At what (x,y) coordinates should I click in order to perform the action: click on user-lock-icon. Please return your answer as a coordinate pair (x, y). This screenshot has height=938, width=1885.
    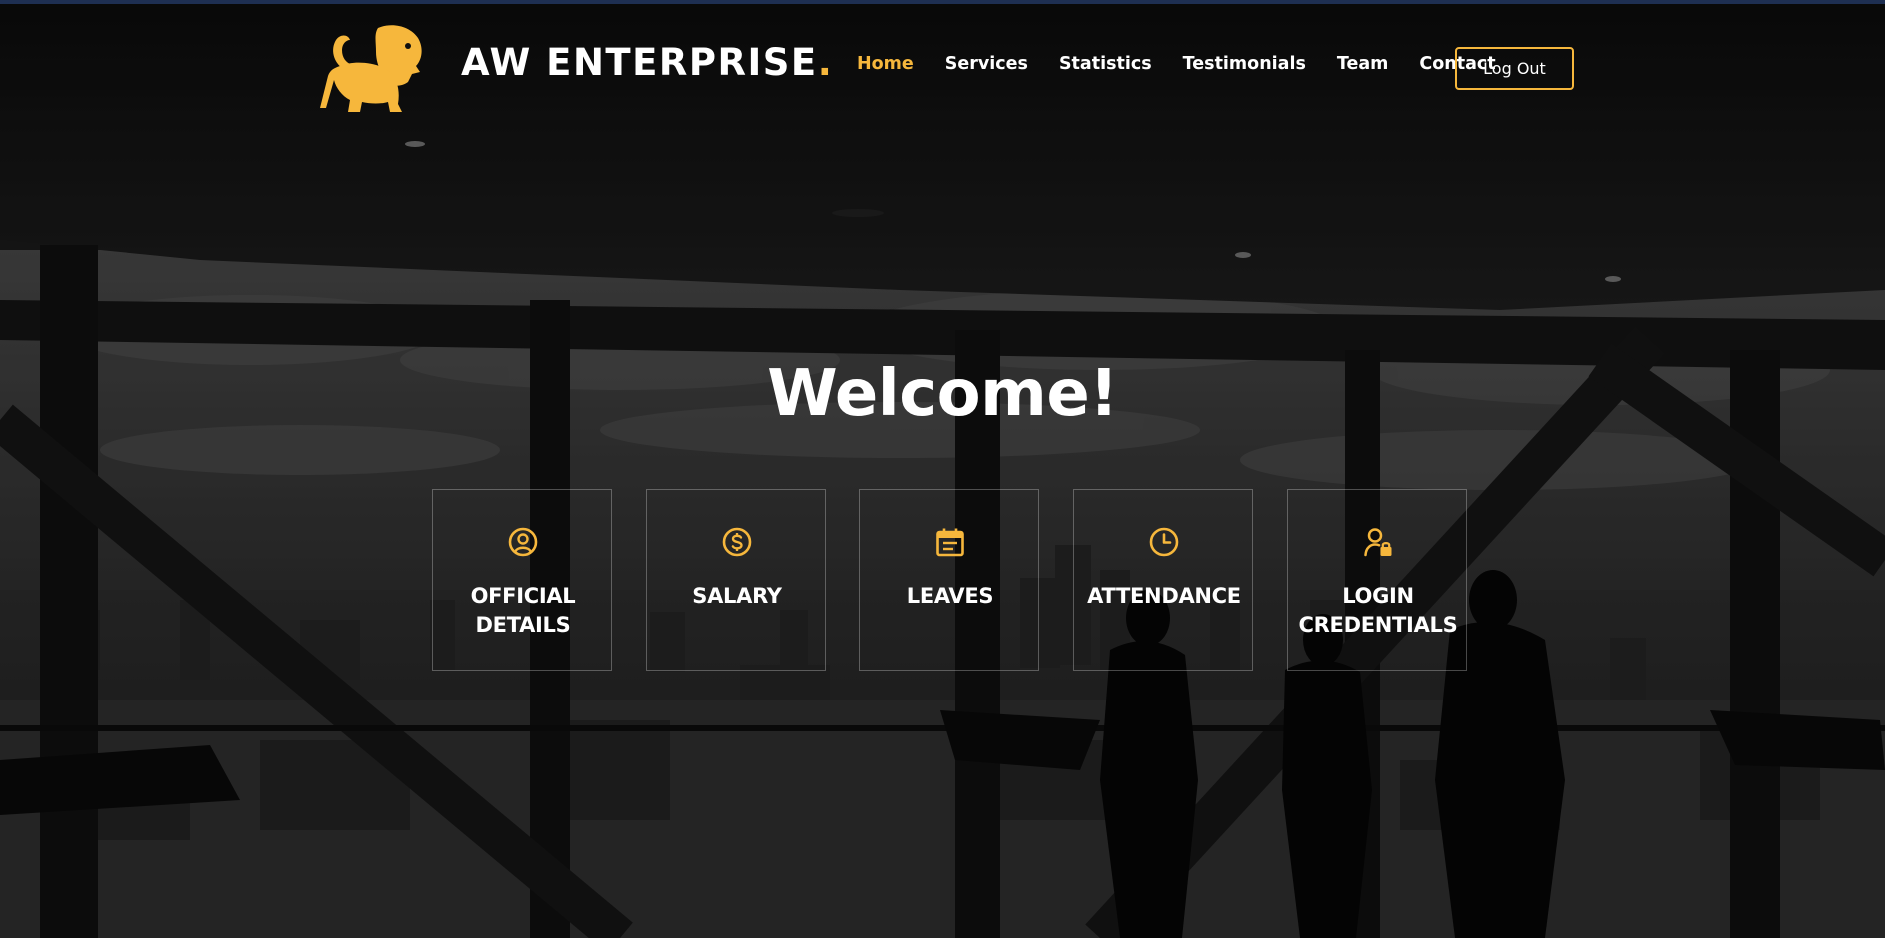
    Looking at the image, I should click on (1378, 542).